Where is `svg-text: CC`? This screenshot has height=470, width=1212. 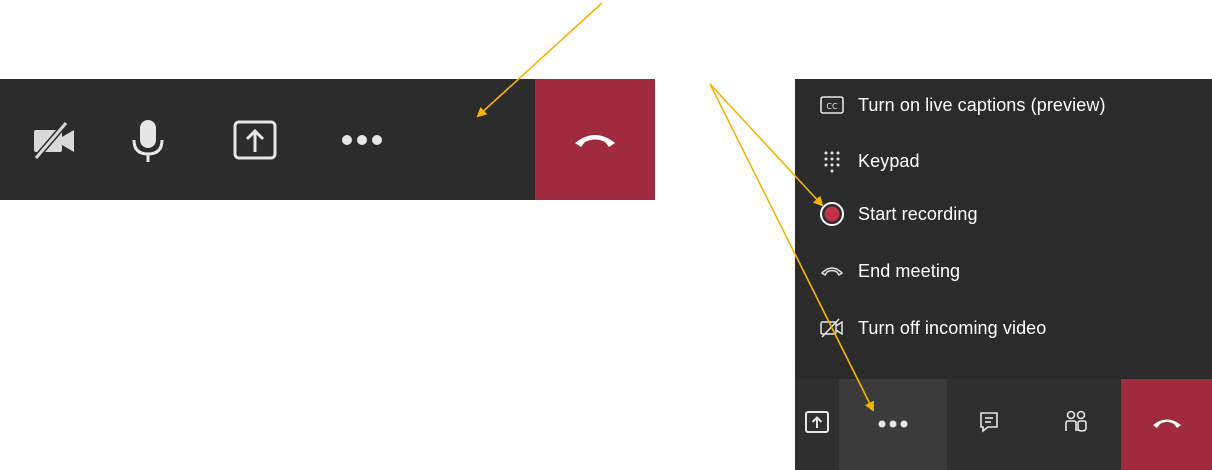 svg-text: CC is located at coordinates (832, 106).